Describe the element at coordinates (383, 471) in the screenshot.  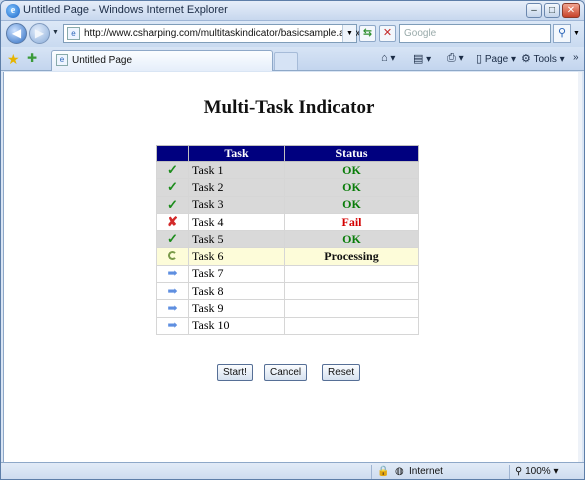
I see `protected-mode-icon: 🔒` at that location.